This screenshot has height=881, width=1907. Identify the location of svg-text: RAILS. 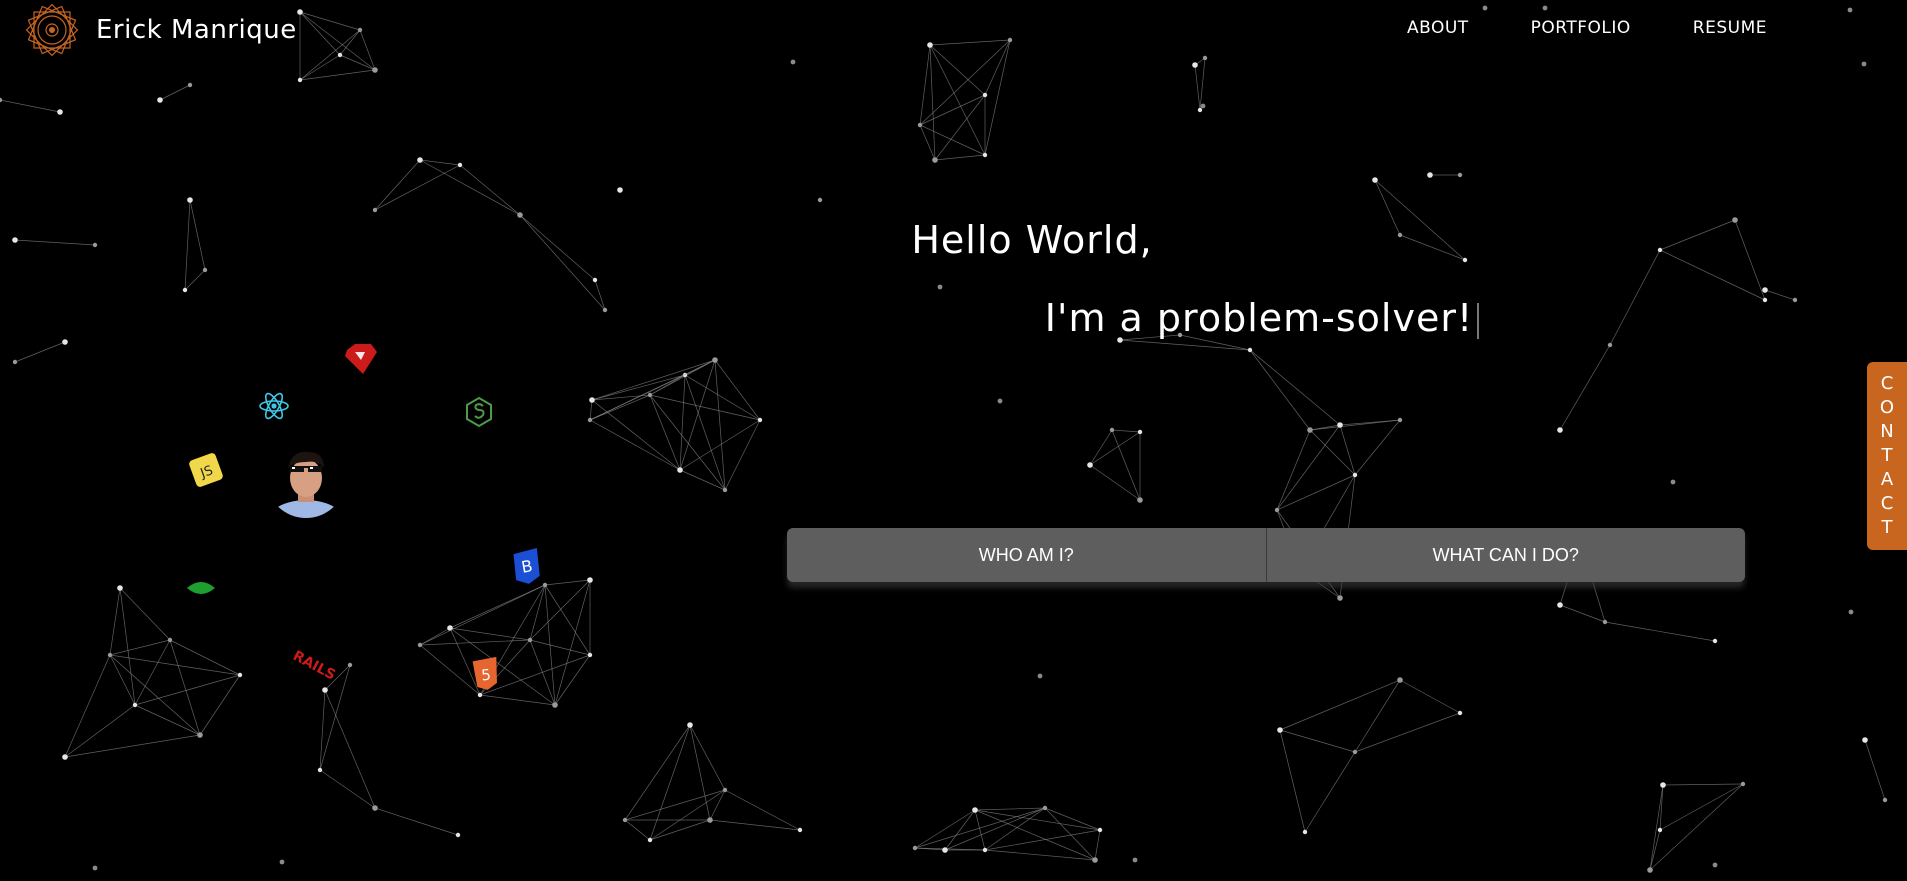
(314, 666).